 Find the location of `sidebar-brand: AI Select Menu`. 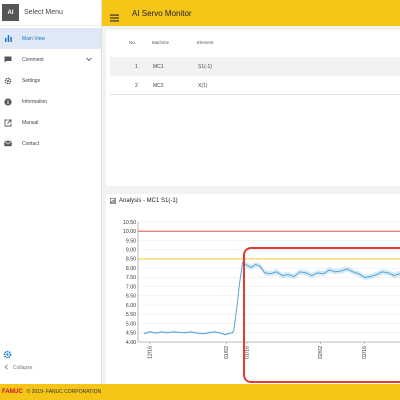

sidebar-brand: AI Select Menu is located at coordinates (50, 13).